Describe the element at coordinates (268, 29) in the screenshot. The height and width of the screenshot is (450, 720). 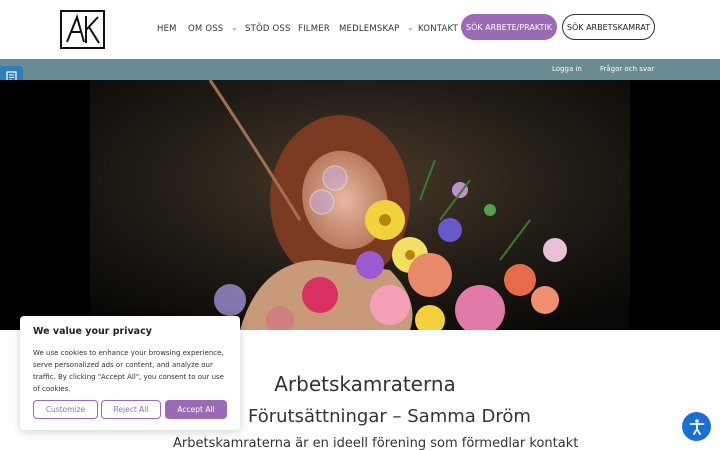
I see `nav-stod-oss: STÖD OSS` at that location.